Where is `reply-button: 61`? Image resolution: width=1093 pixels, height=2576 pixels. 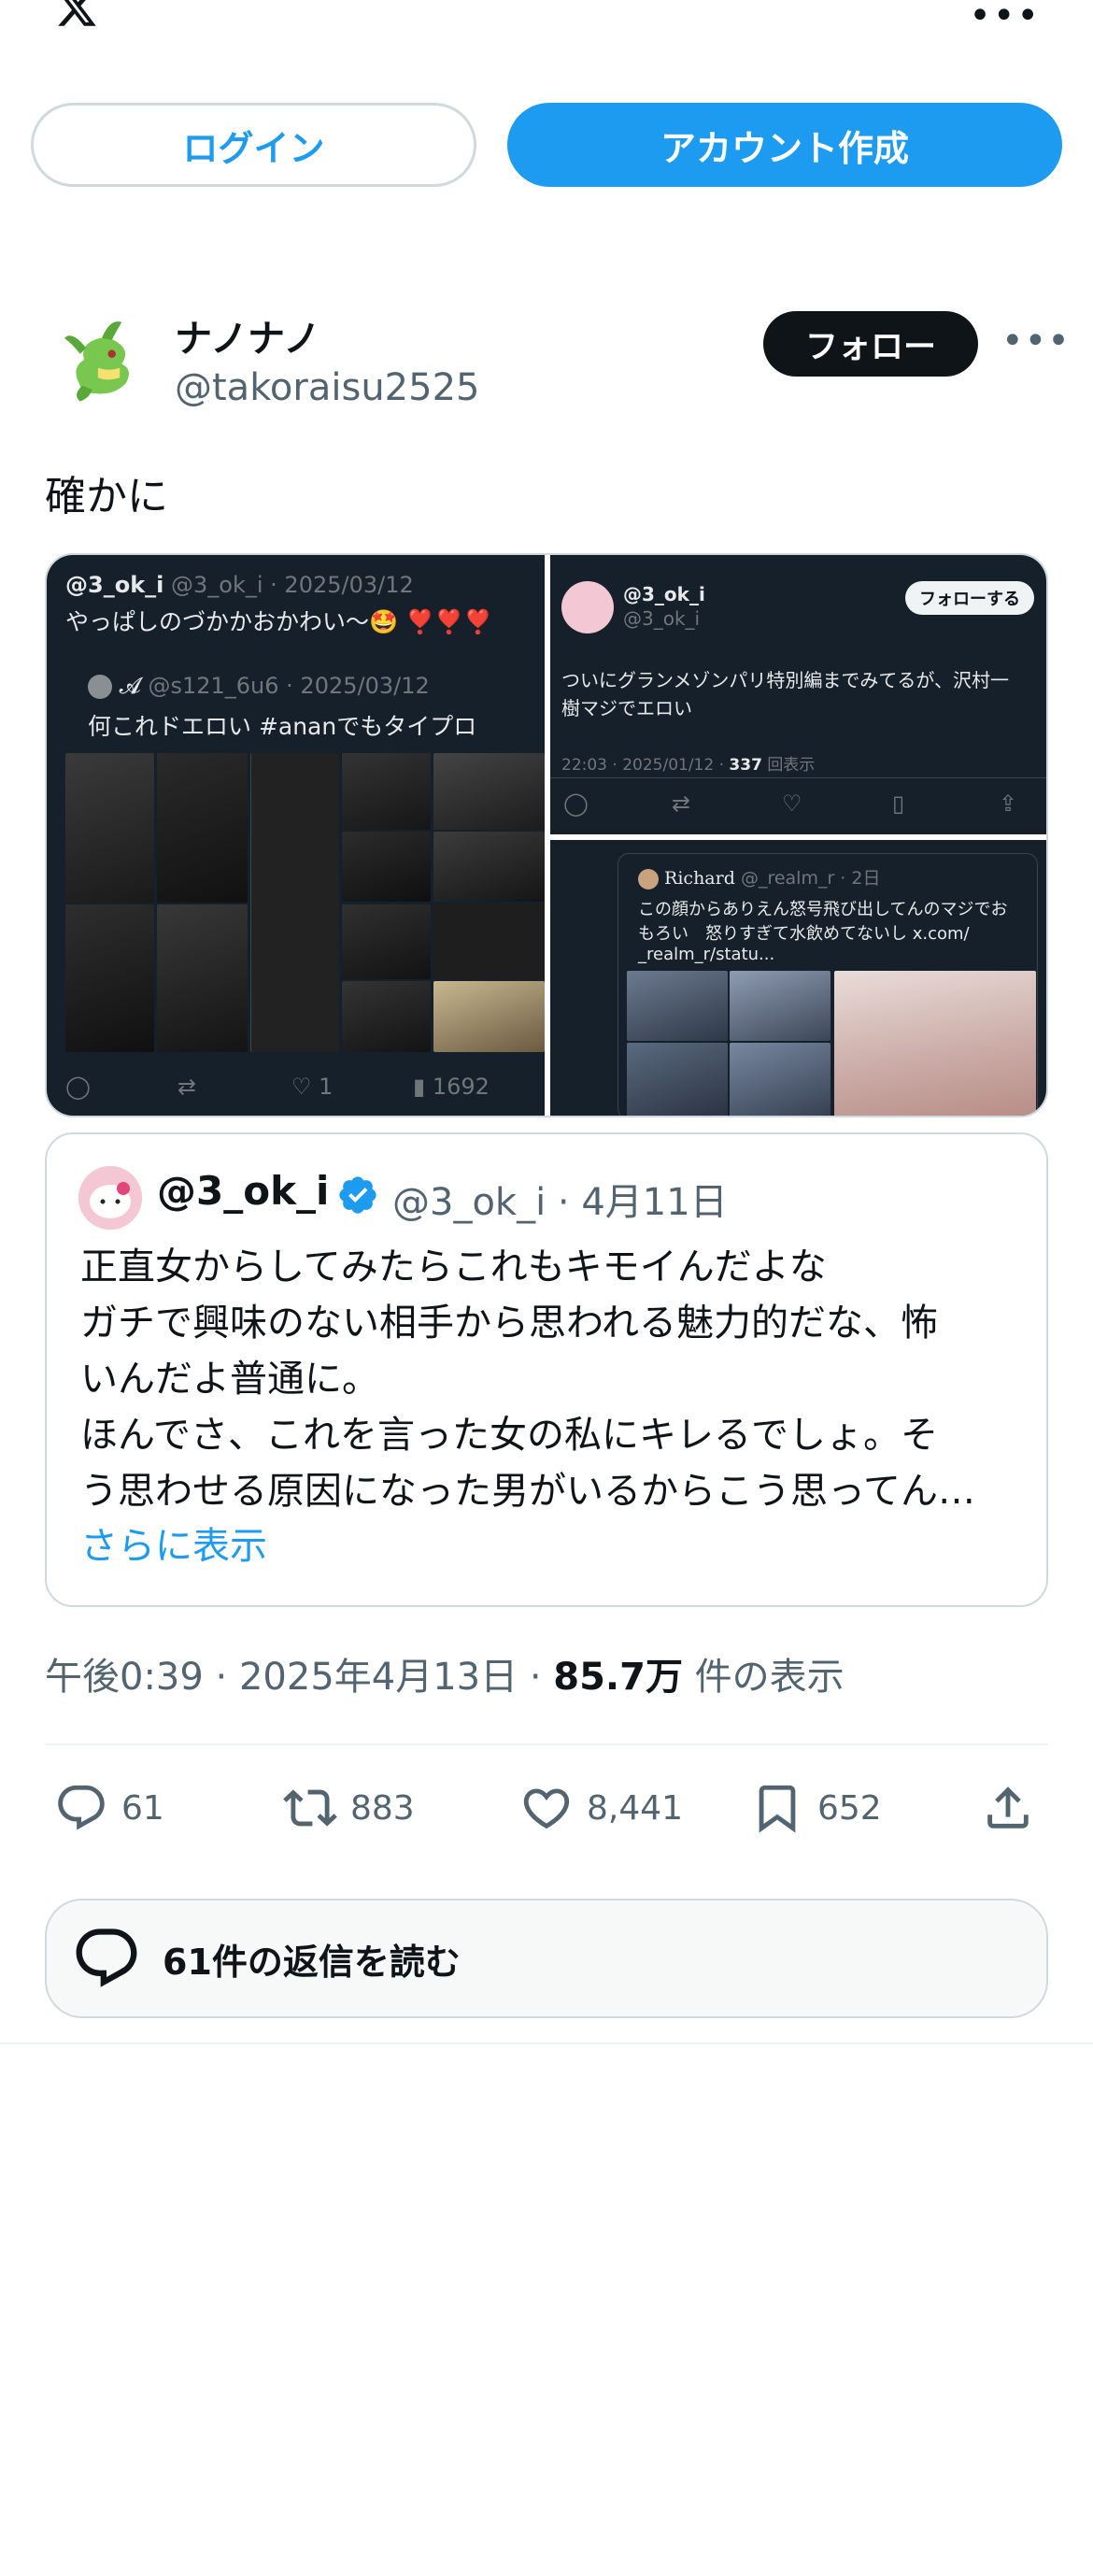 reply-button: 61 is located at coordinates (109, 1808).